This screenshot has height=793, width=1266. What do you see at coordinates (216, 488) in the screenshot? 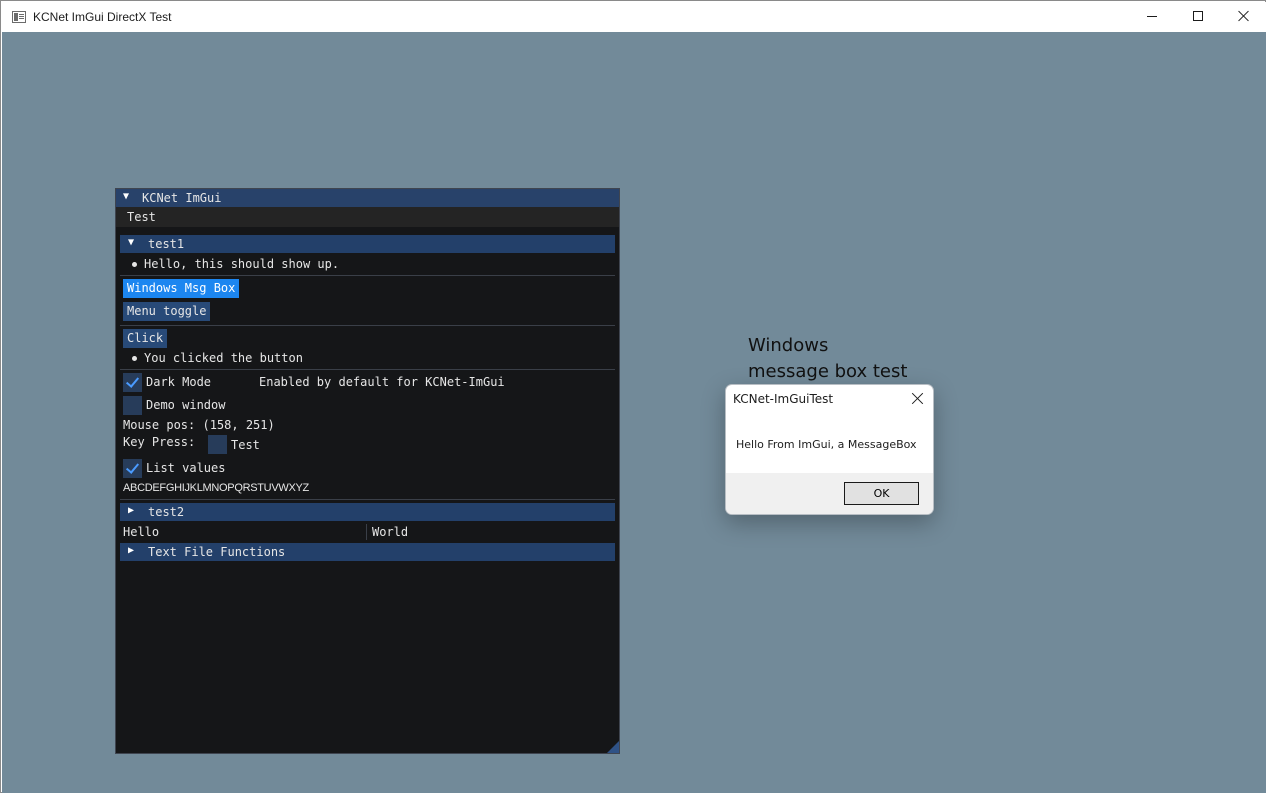
I see `alphabet-text: ABCDEFGHIJKLMNOPQRSTUVWXYZ` at bounding box center [216, 488].